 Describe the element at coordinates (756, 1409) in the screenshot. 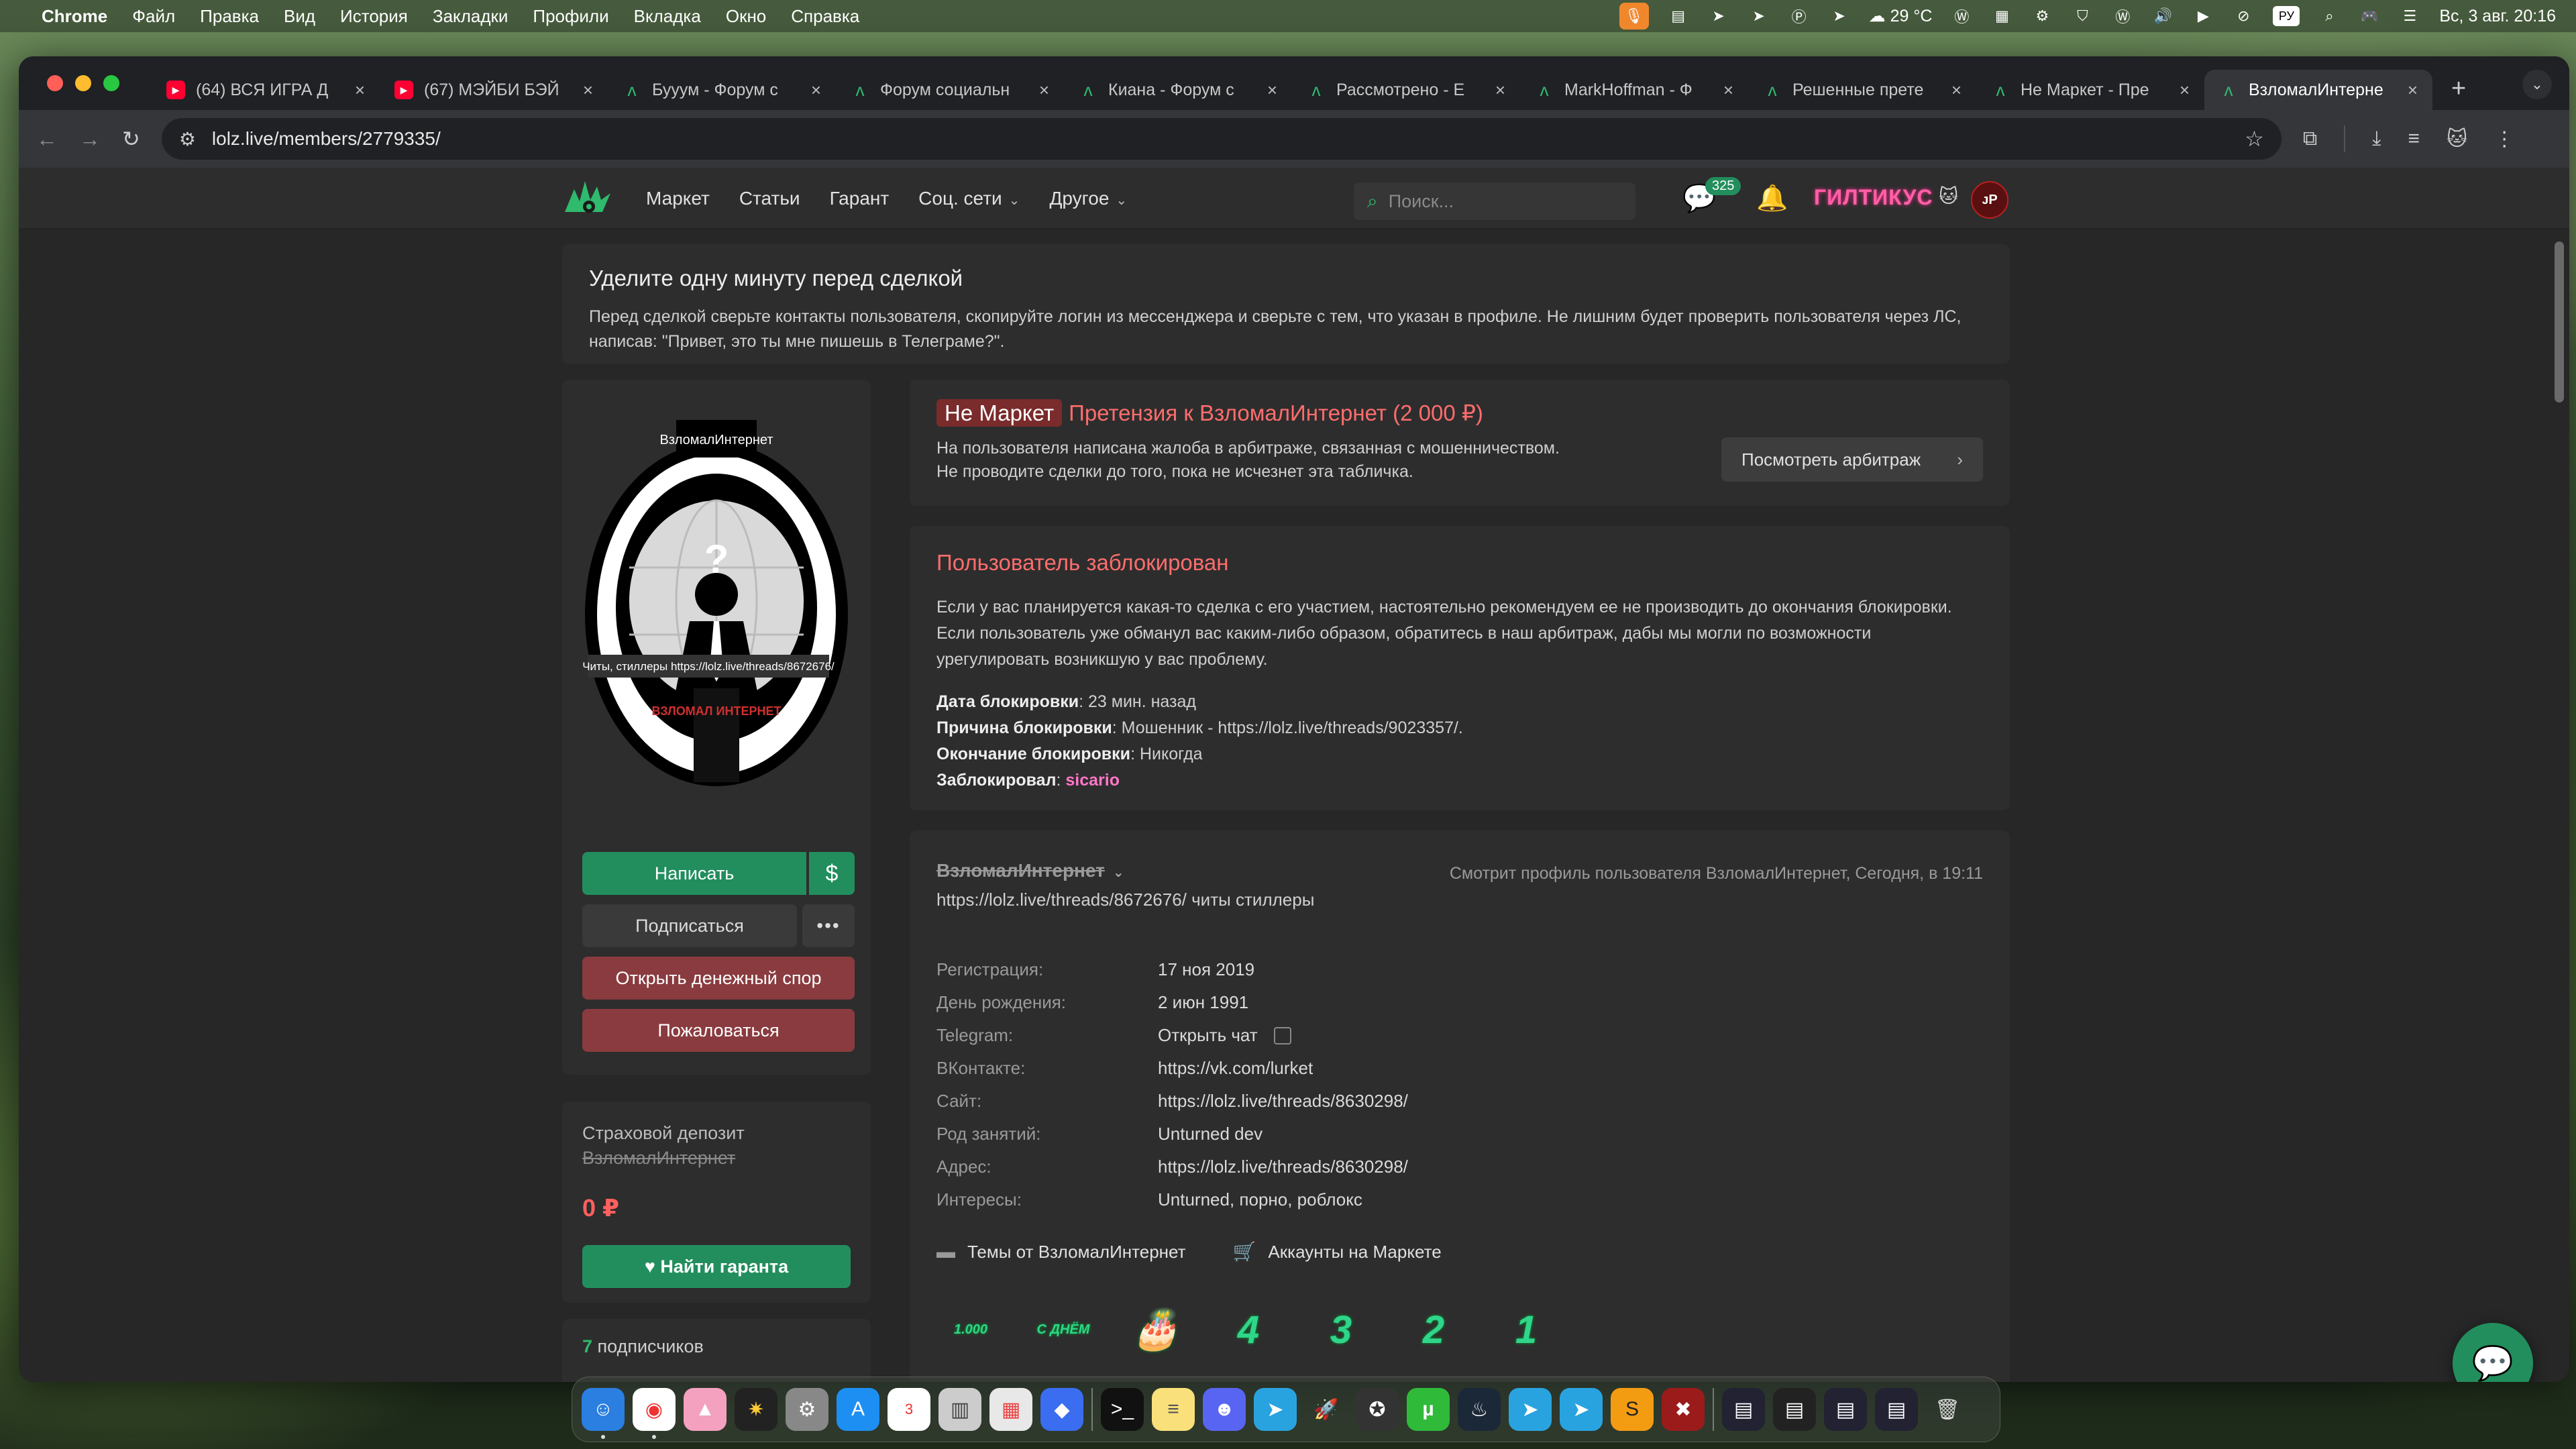

I see `sparkle-app-icon: ✷` at that location.